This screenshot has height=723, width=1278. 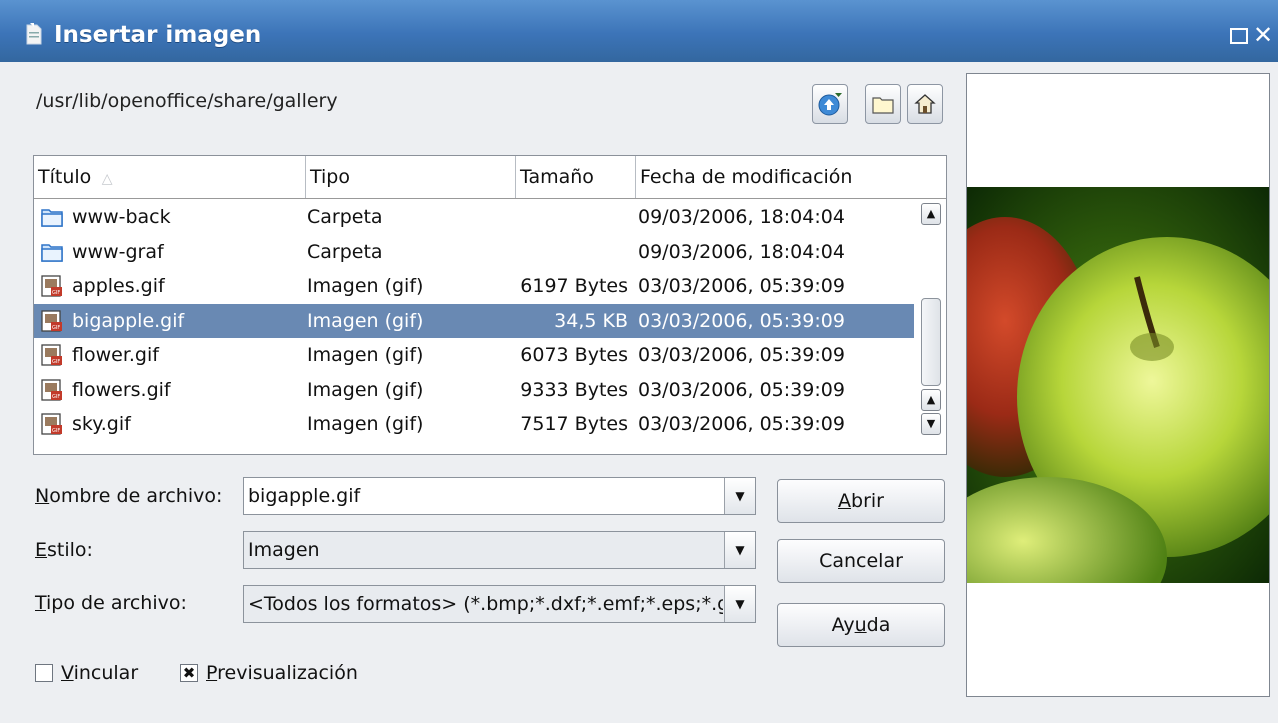 I want to click on new-folder-icon, so click(x=883, y=105).